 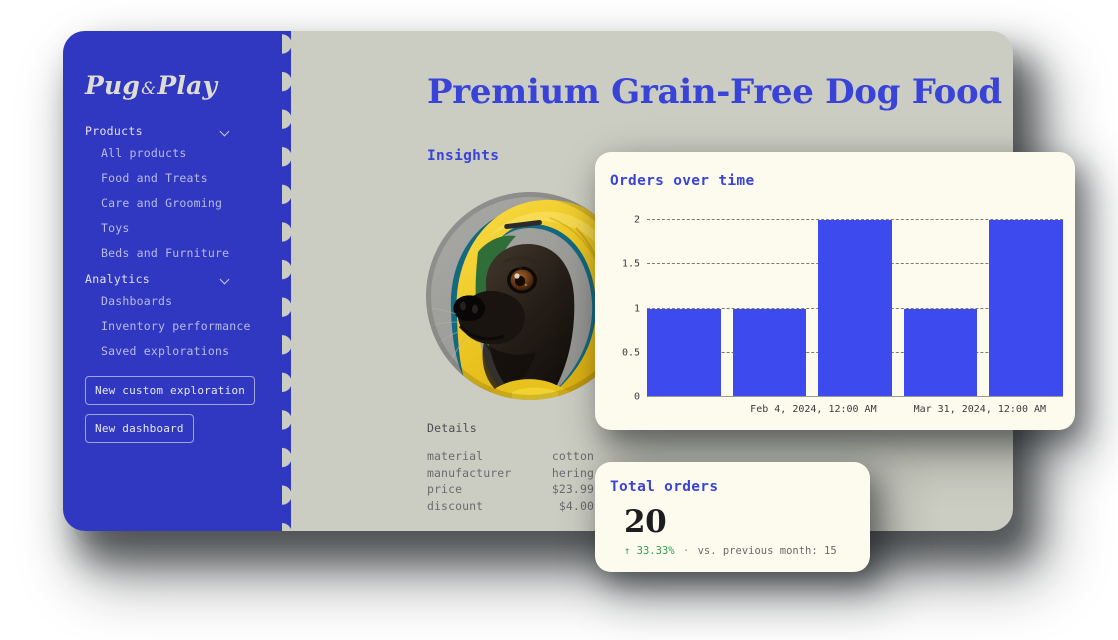 I want to click on sidebar-item-beds-and-furniture: Beds and Furniture, so click(x=174, y=253).